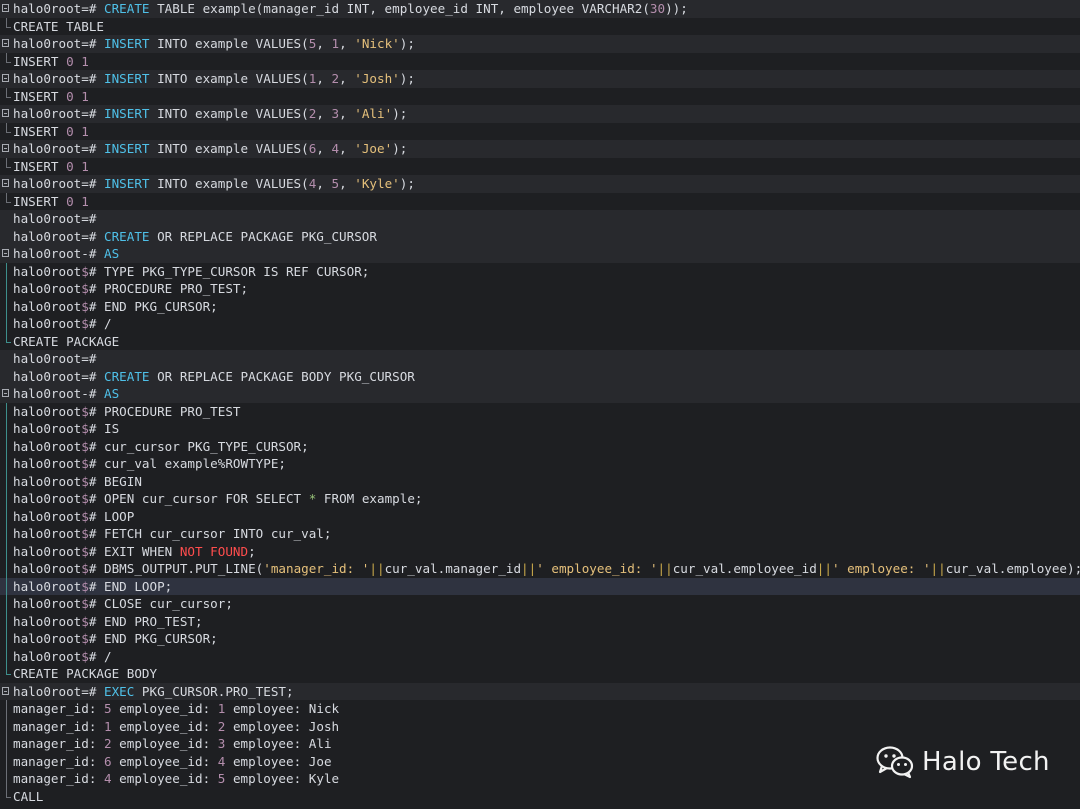 The image size is (1080, 809). What do you see at coordinates (377, 183) in the screenshot?
I see `line-segment: 'Kyle'` at bounding box center [377, 183].